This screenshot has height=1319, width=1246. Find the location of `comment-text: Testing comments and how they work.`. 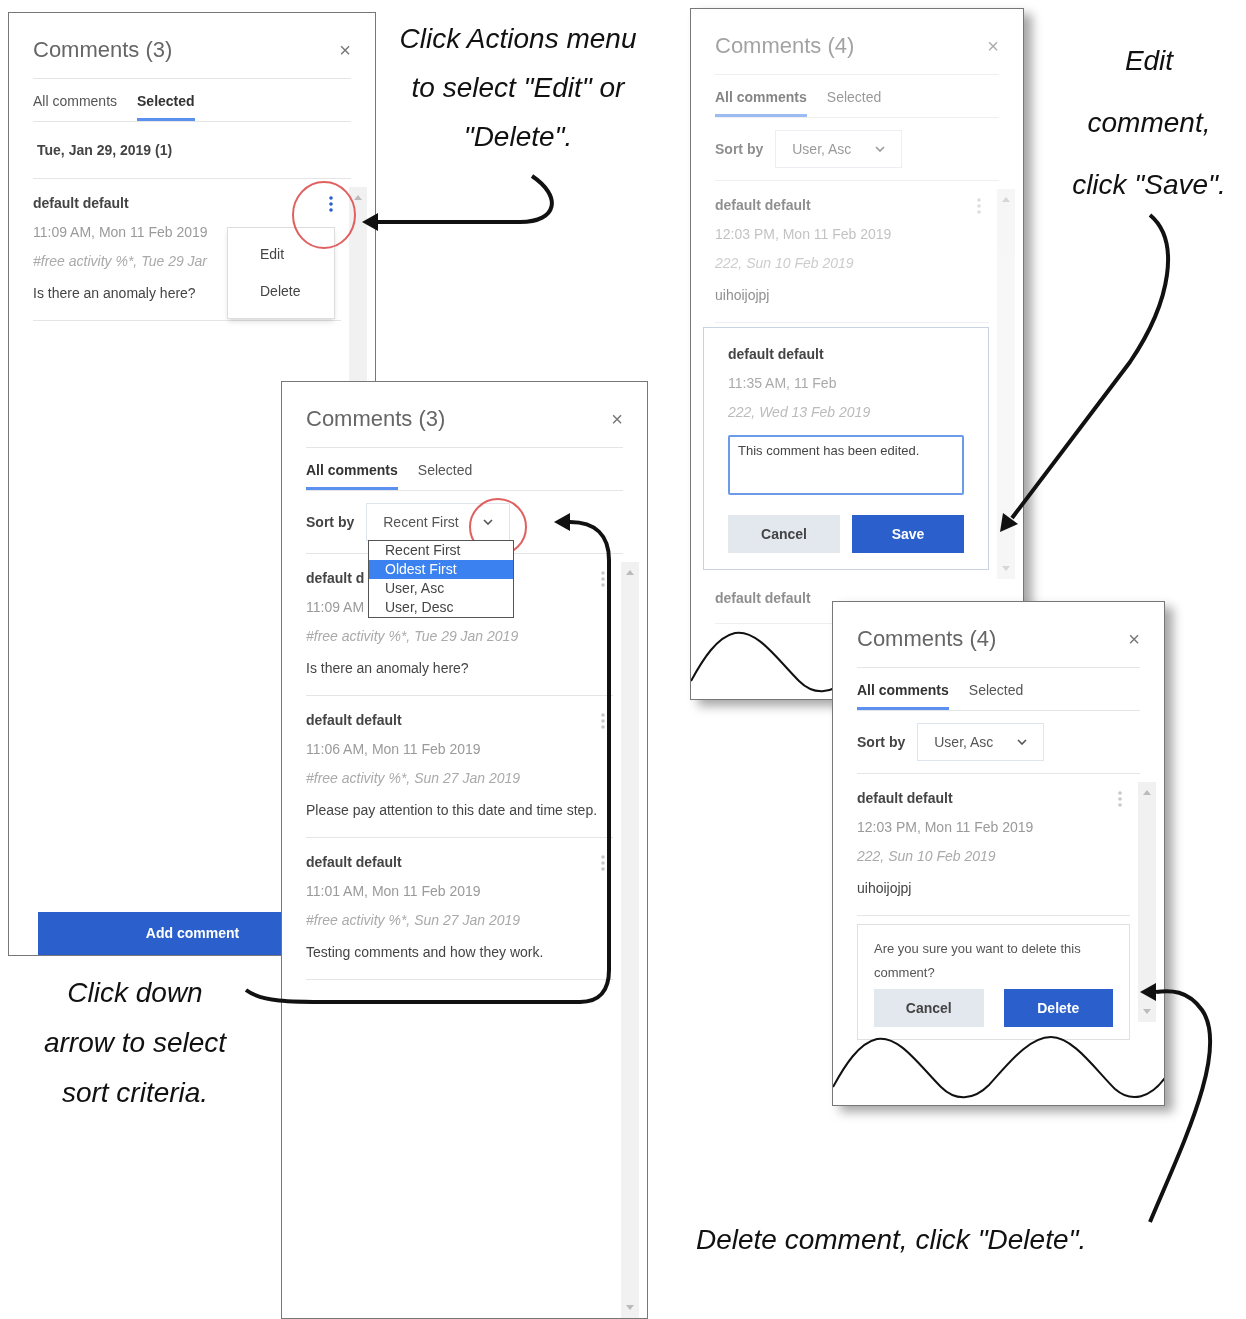

comment-text: Testing comments and how they work. is located at coordinates (425, 952).